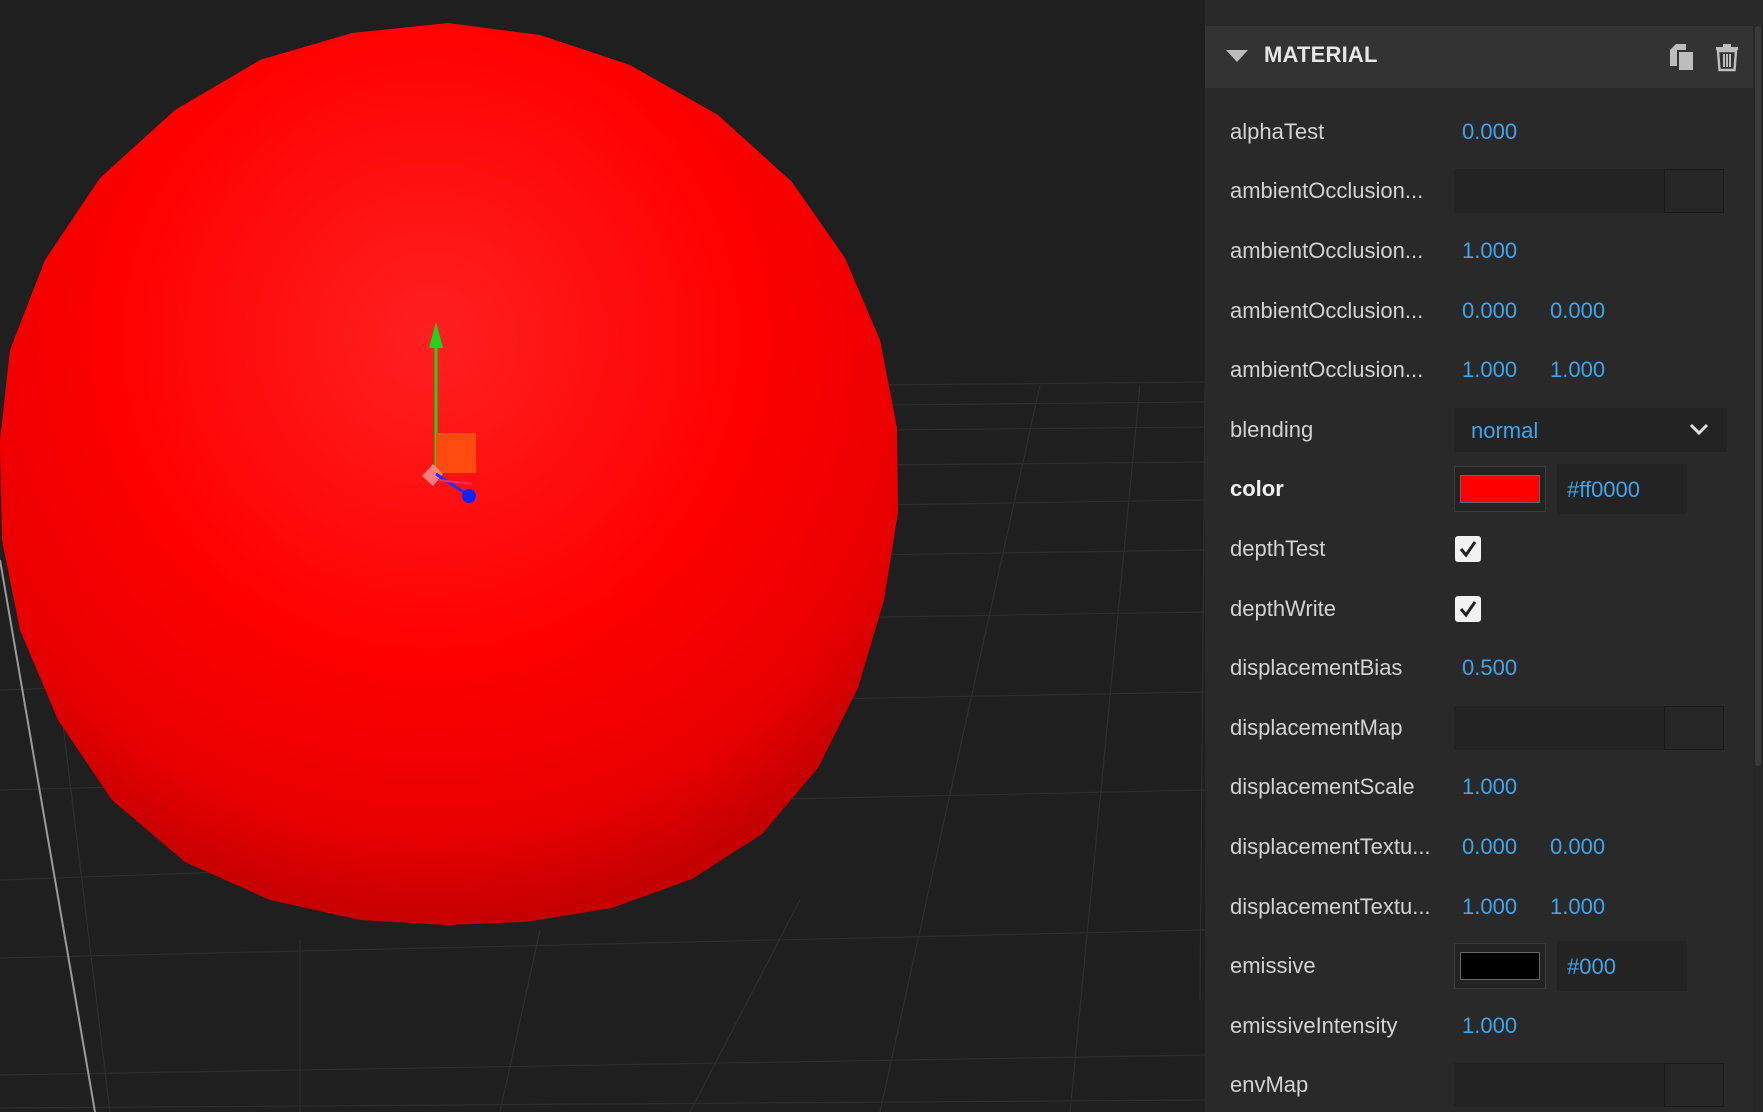 The image size is (1763, 1112). What do you see at coordinates (1322, 787) in the screenshot?
I see `property-label: displacementScale` at bounding box center [1322, 787].